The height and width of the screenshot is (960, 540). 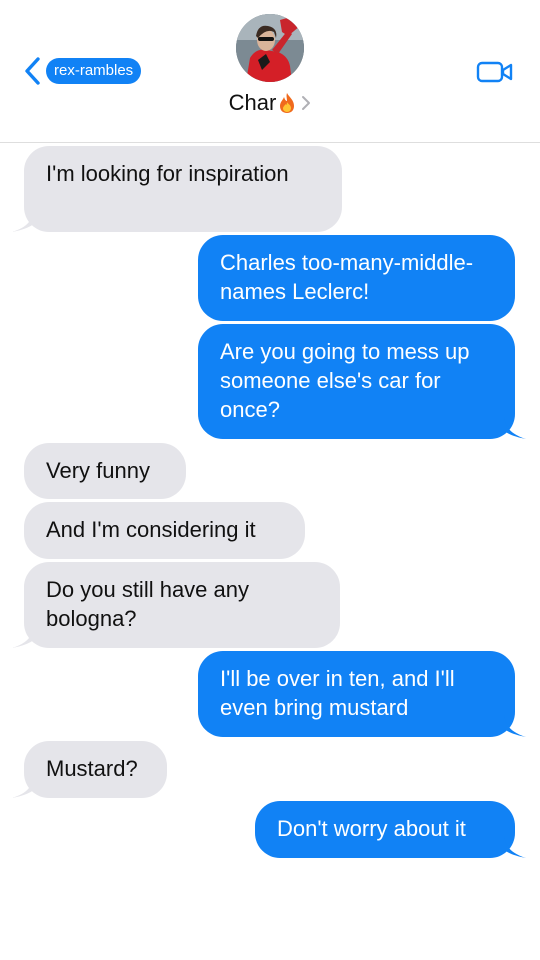 I want to click on message-bubble-outgoing: Don't worry about it, so click(x=385, y=829).